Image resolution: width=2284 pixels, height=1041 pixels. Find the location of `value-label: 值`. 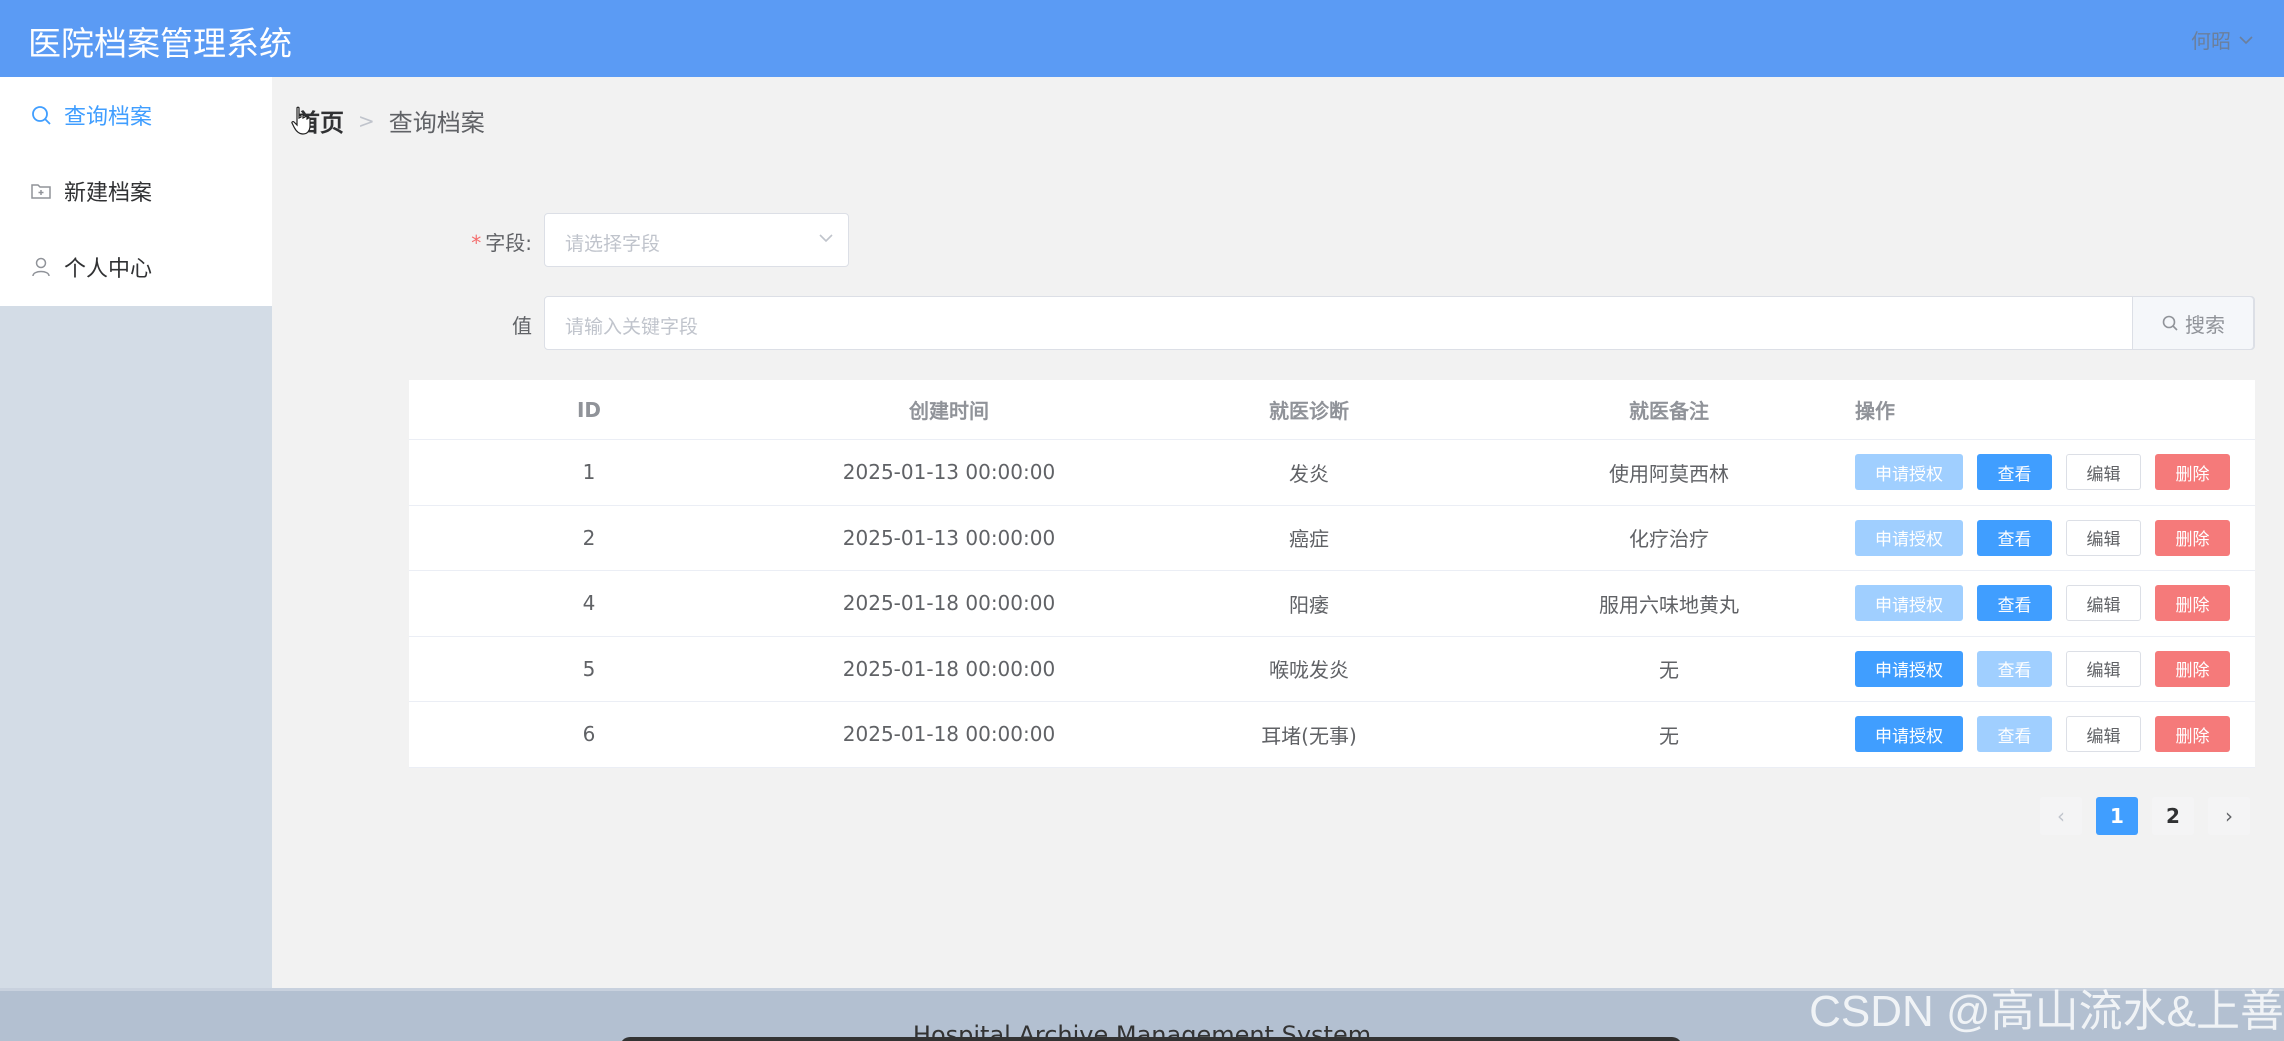

value-label: 值 is located at coordinates (522, 326).